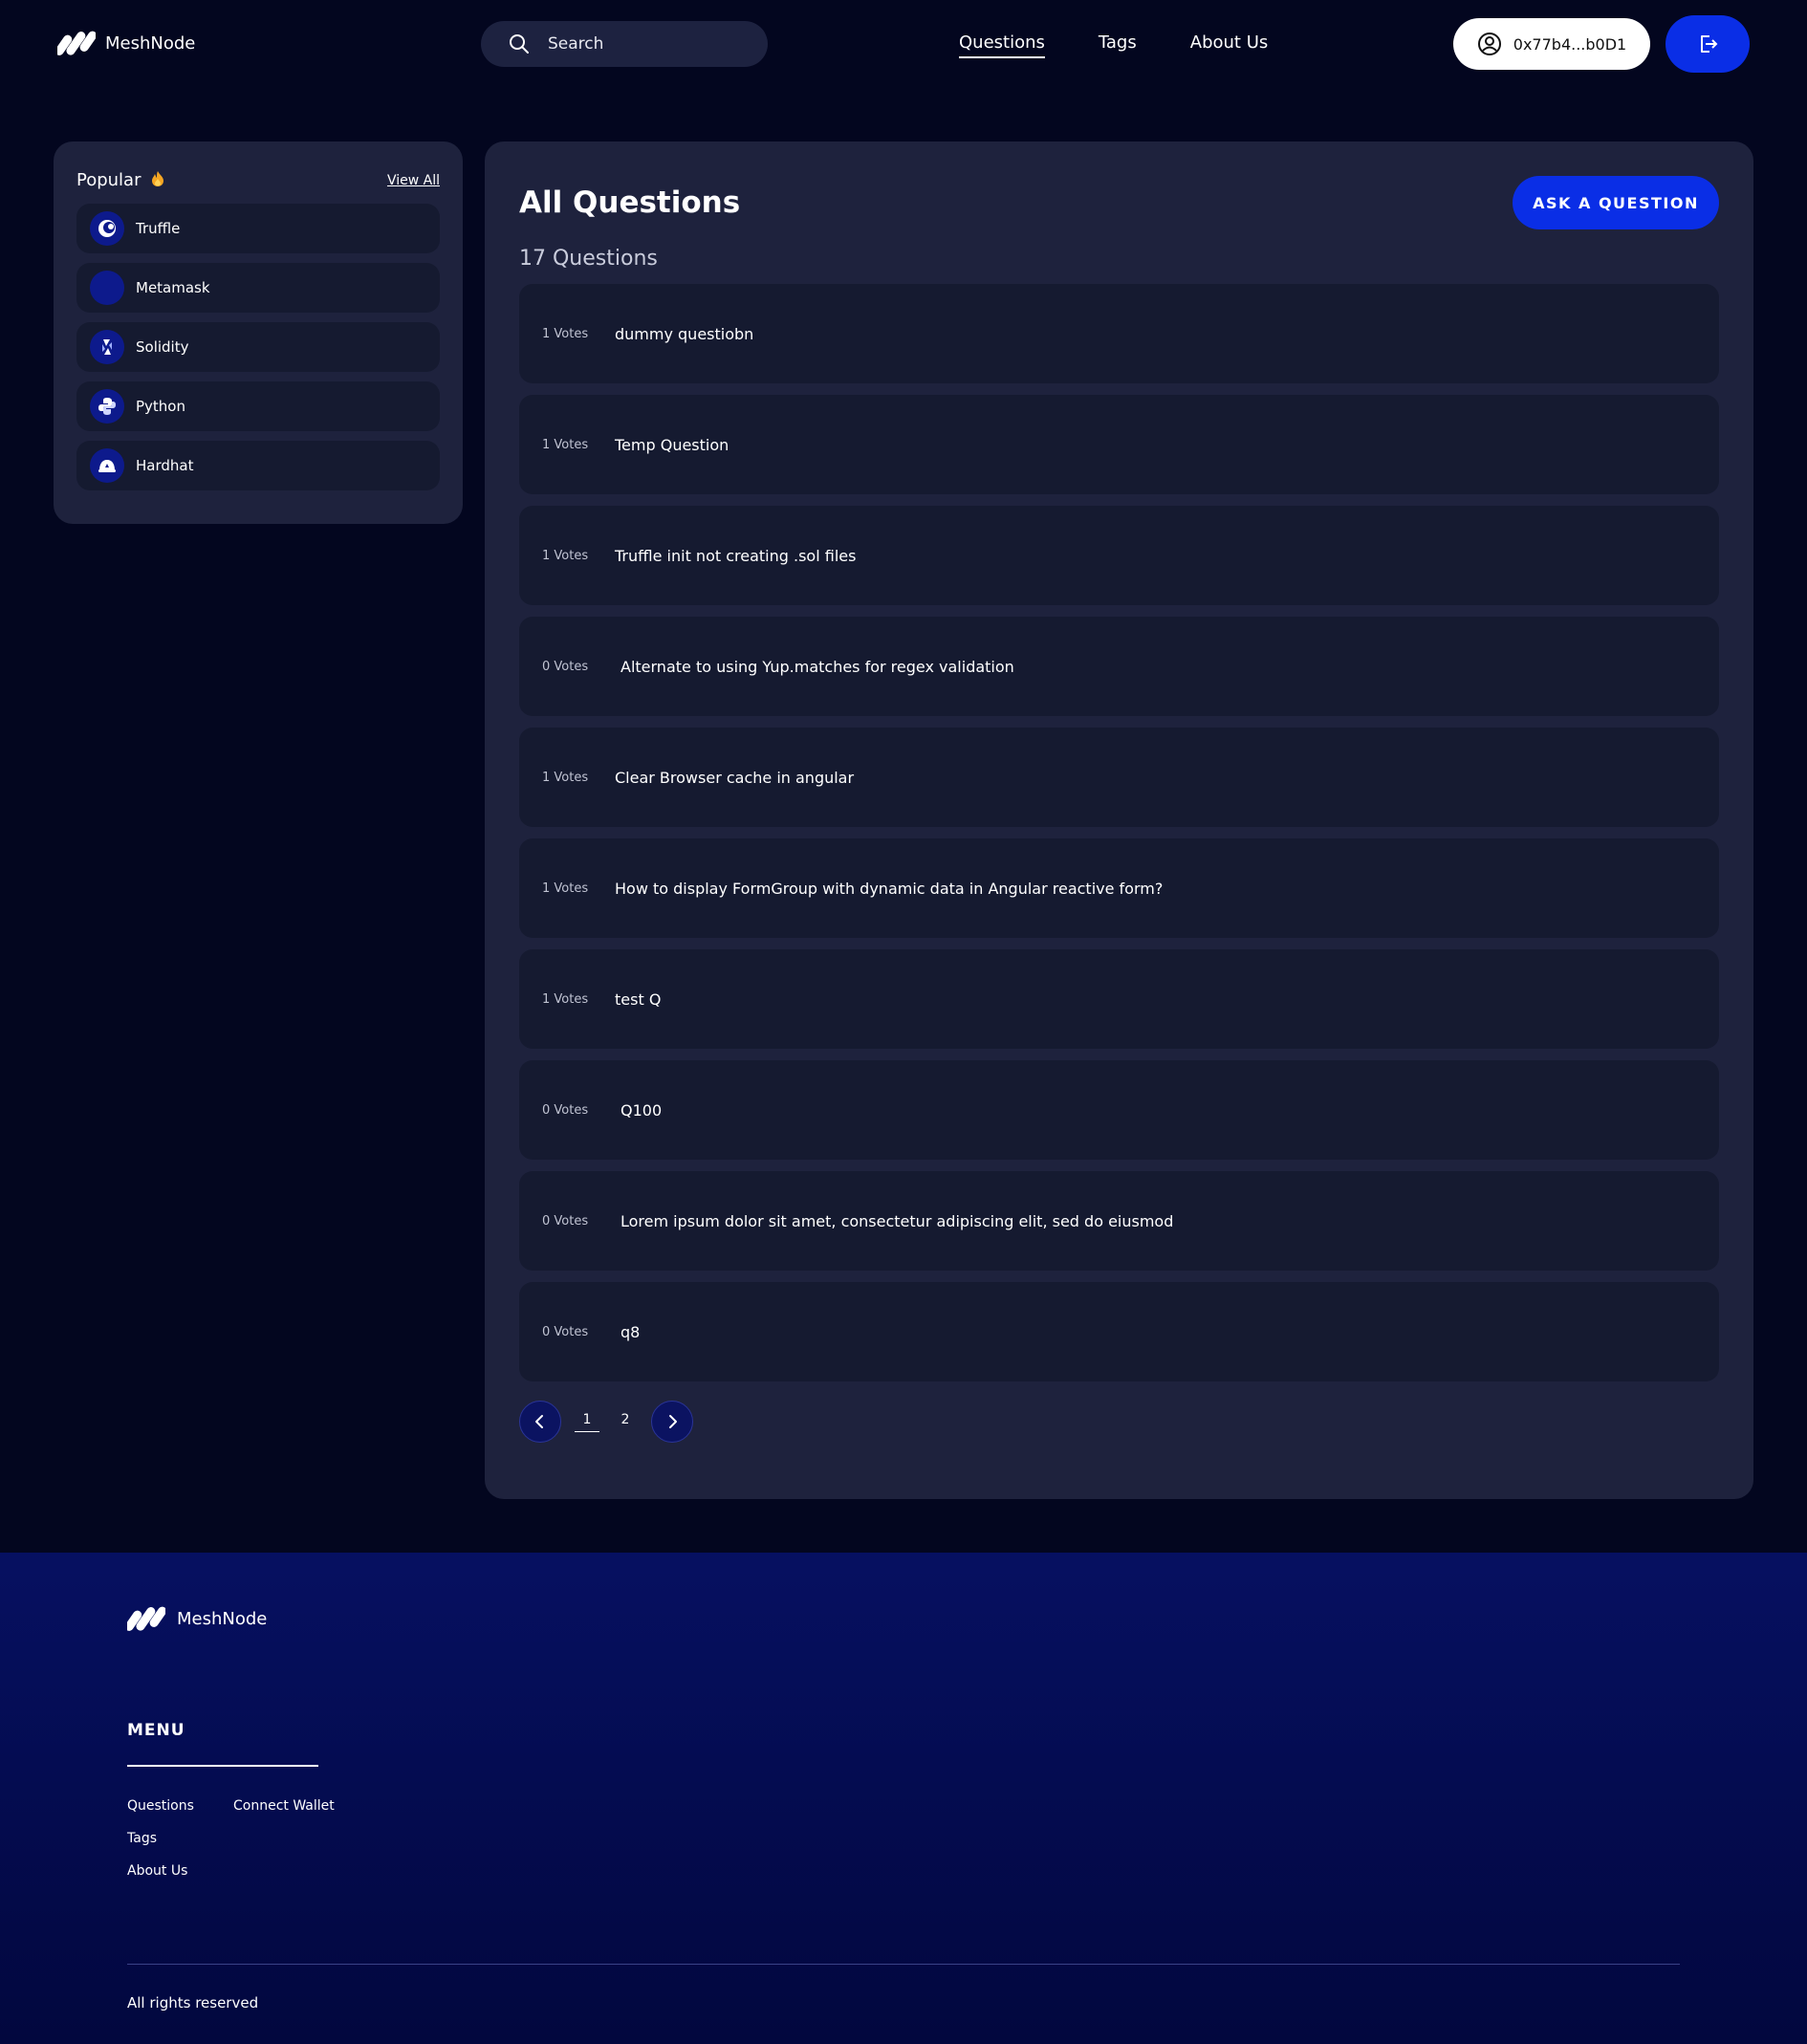 The image size is (1807, 2044). I want to click on prev-page-button, so click(540, 1422).